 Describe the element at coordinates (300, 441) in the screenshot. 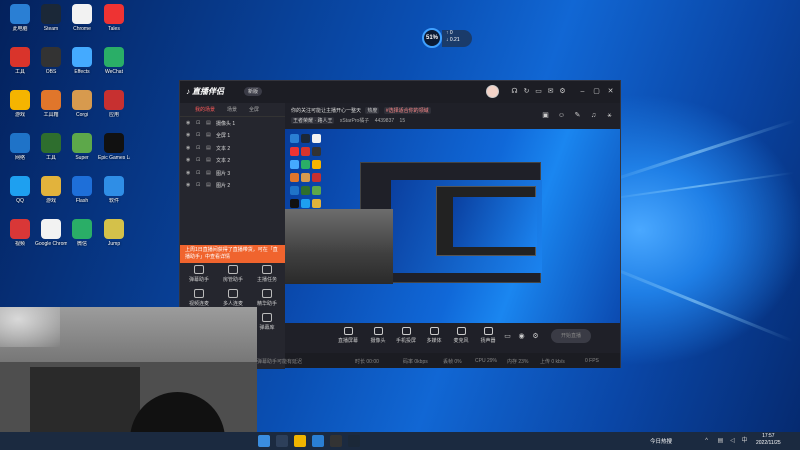

I see `task-view-icon` at that location.